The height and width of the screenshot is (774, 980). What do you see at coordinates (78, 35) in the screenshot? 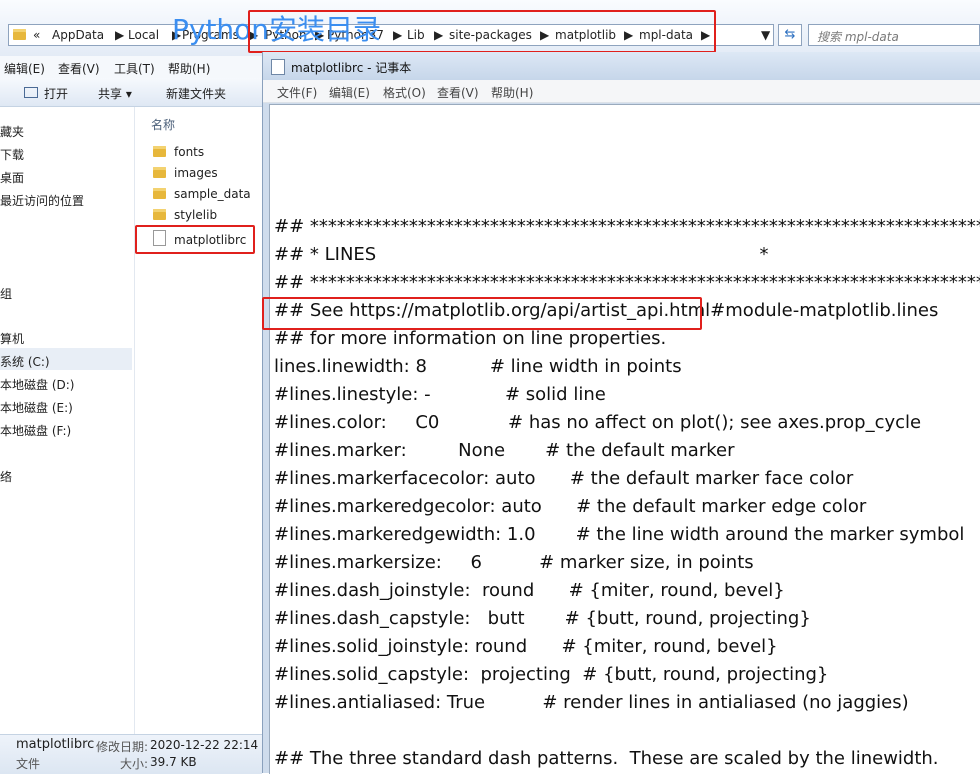
I see `breadcrumb-appdata: AppData` at bounding box center [78, 35].